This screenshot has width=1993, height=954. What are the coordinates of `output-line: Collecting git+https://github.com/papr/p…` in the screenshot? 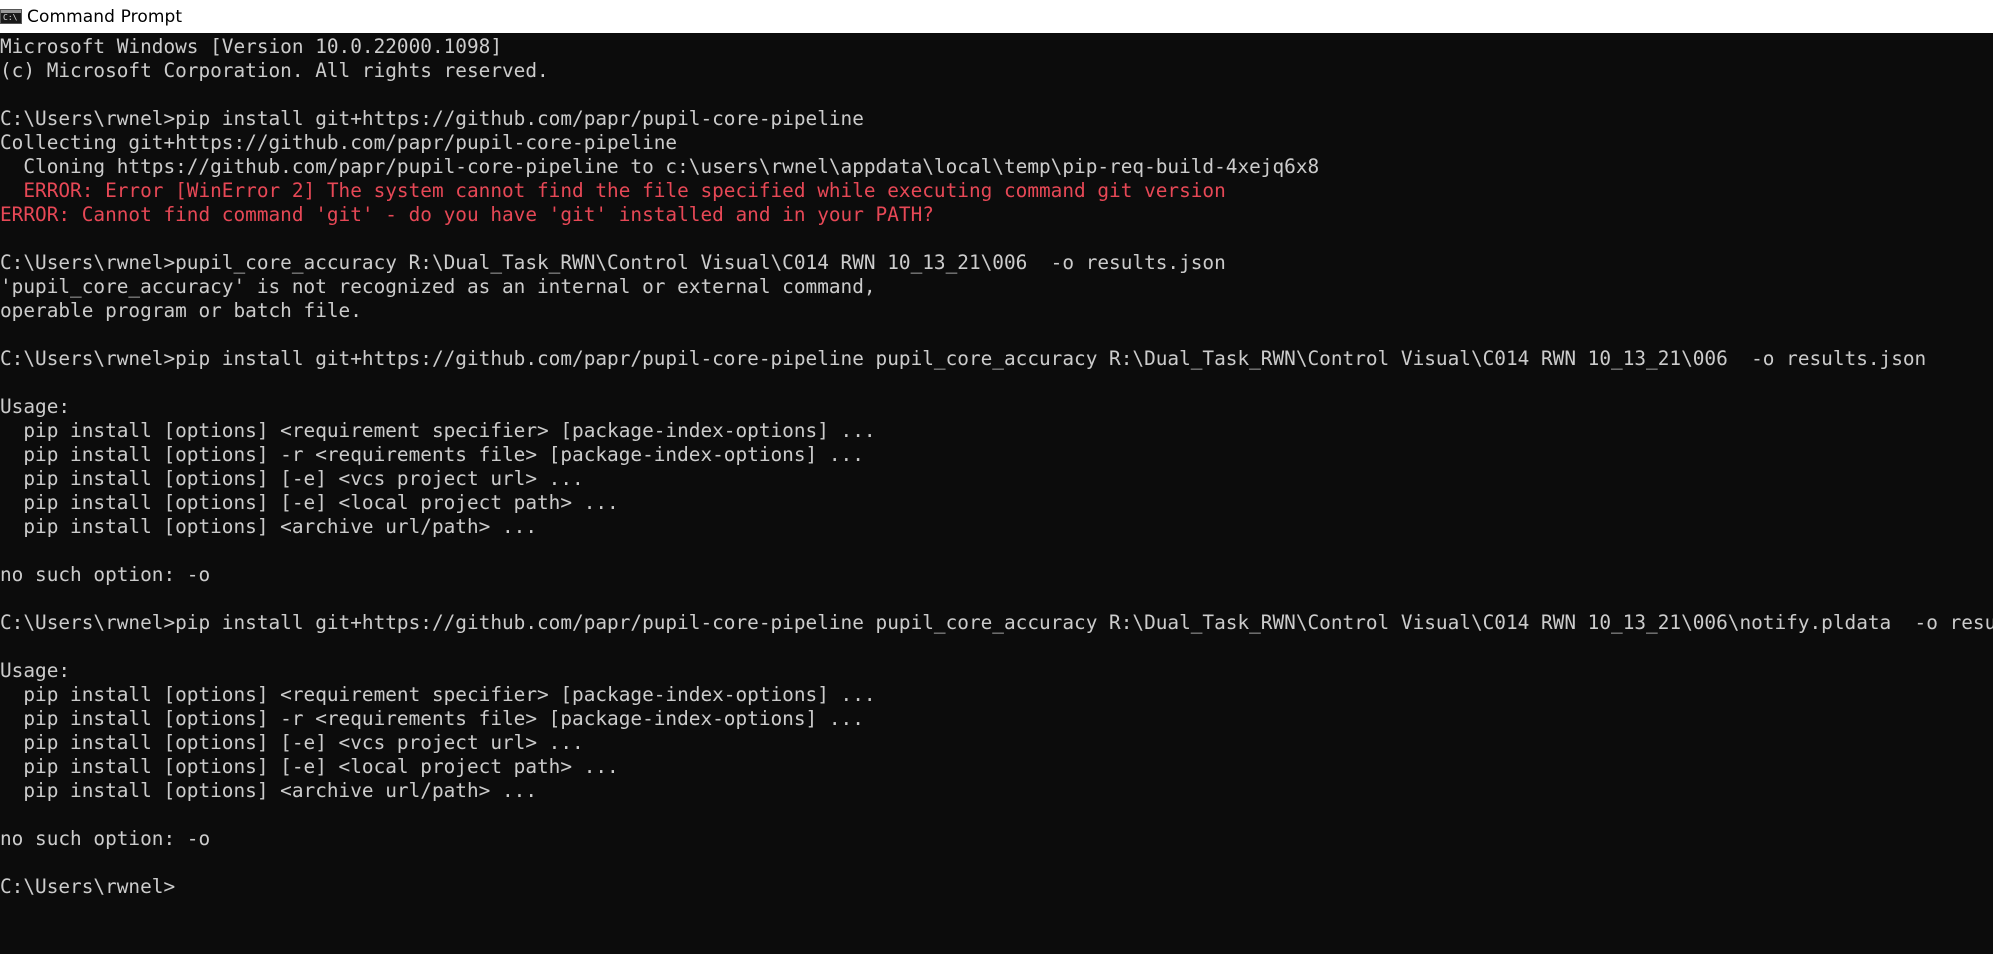 It's located at (339, 142).